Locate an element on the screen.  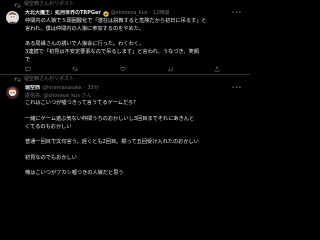
tweet-text-line: で is located at coordinates (28, 59).